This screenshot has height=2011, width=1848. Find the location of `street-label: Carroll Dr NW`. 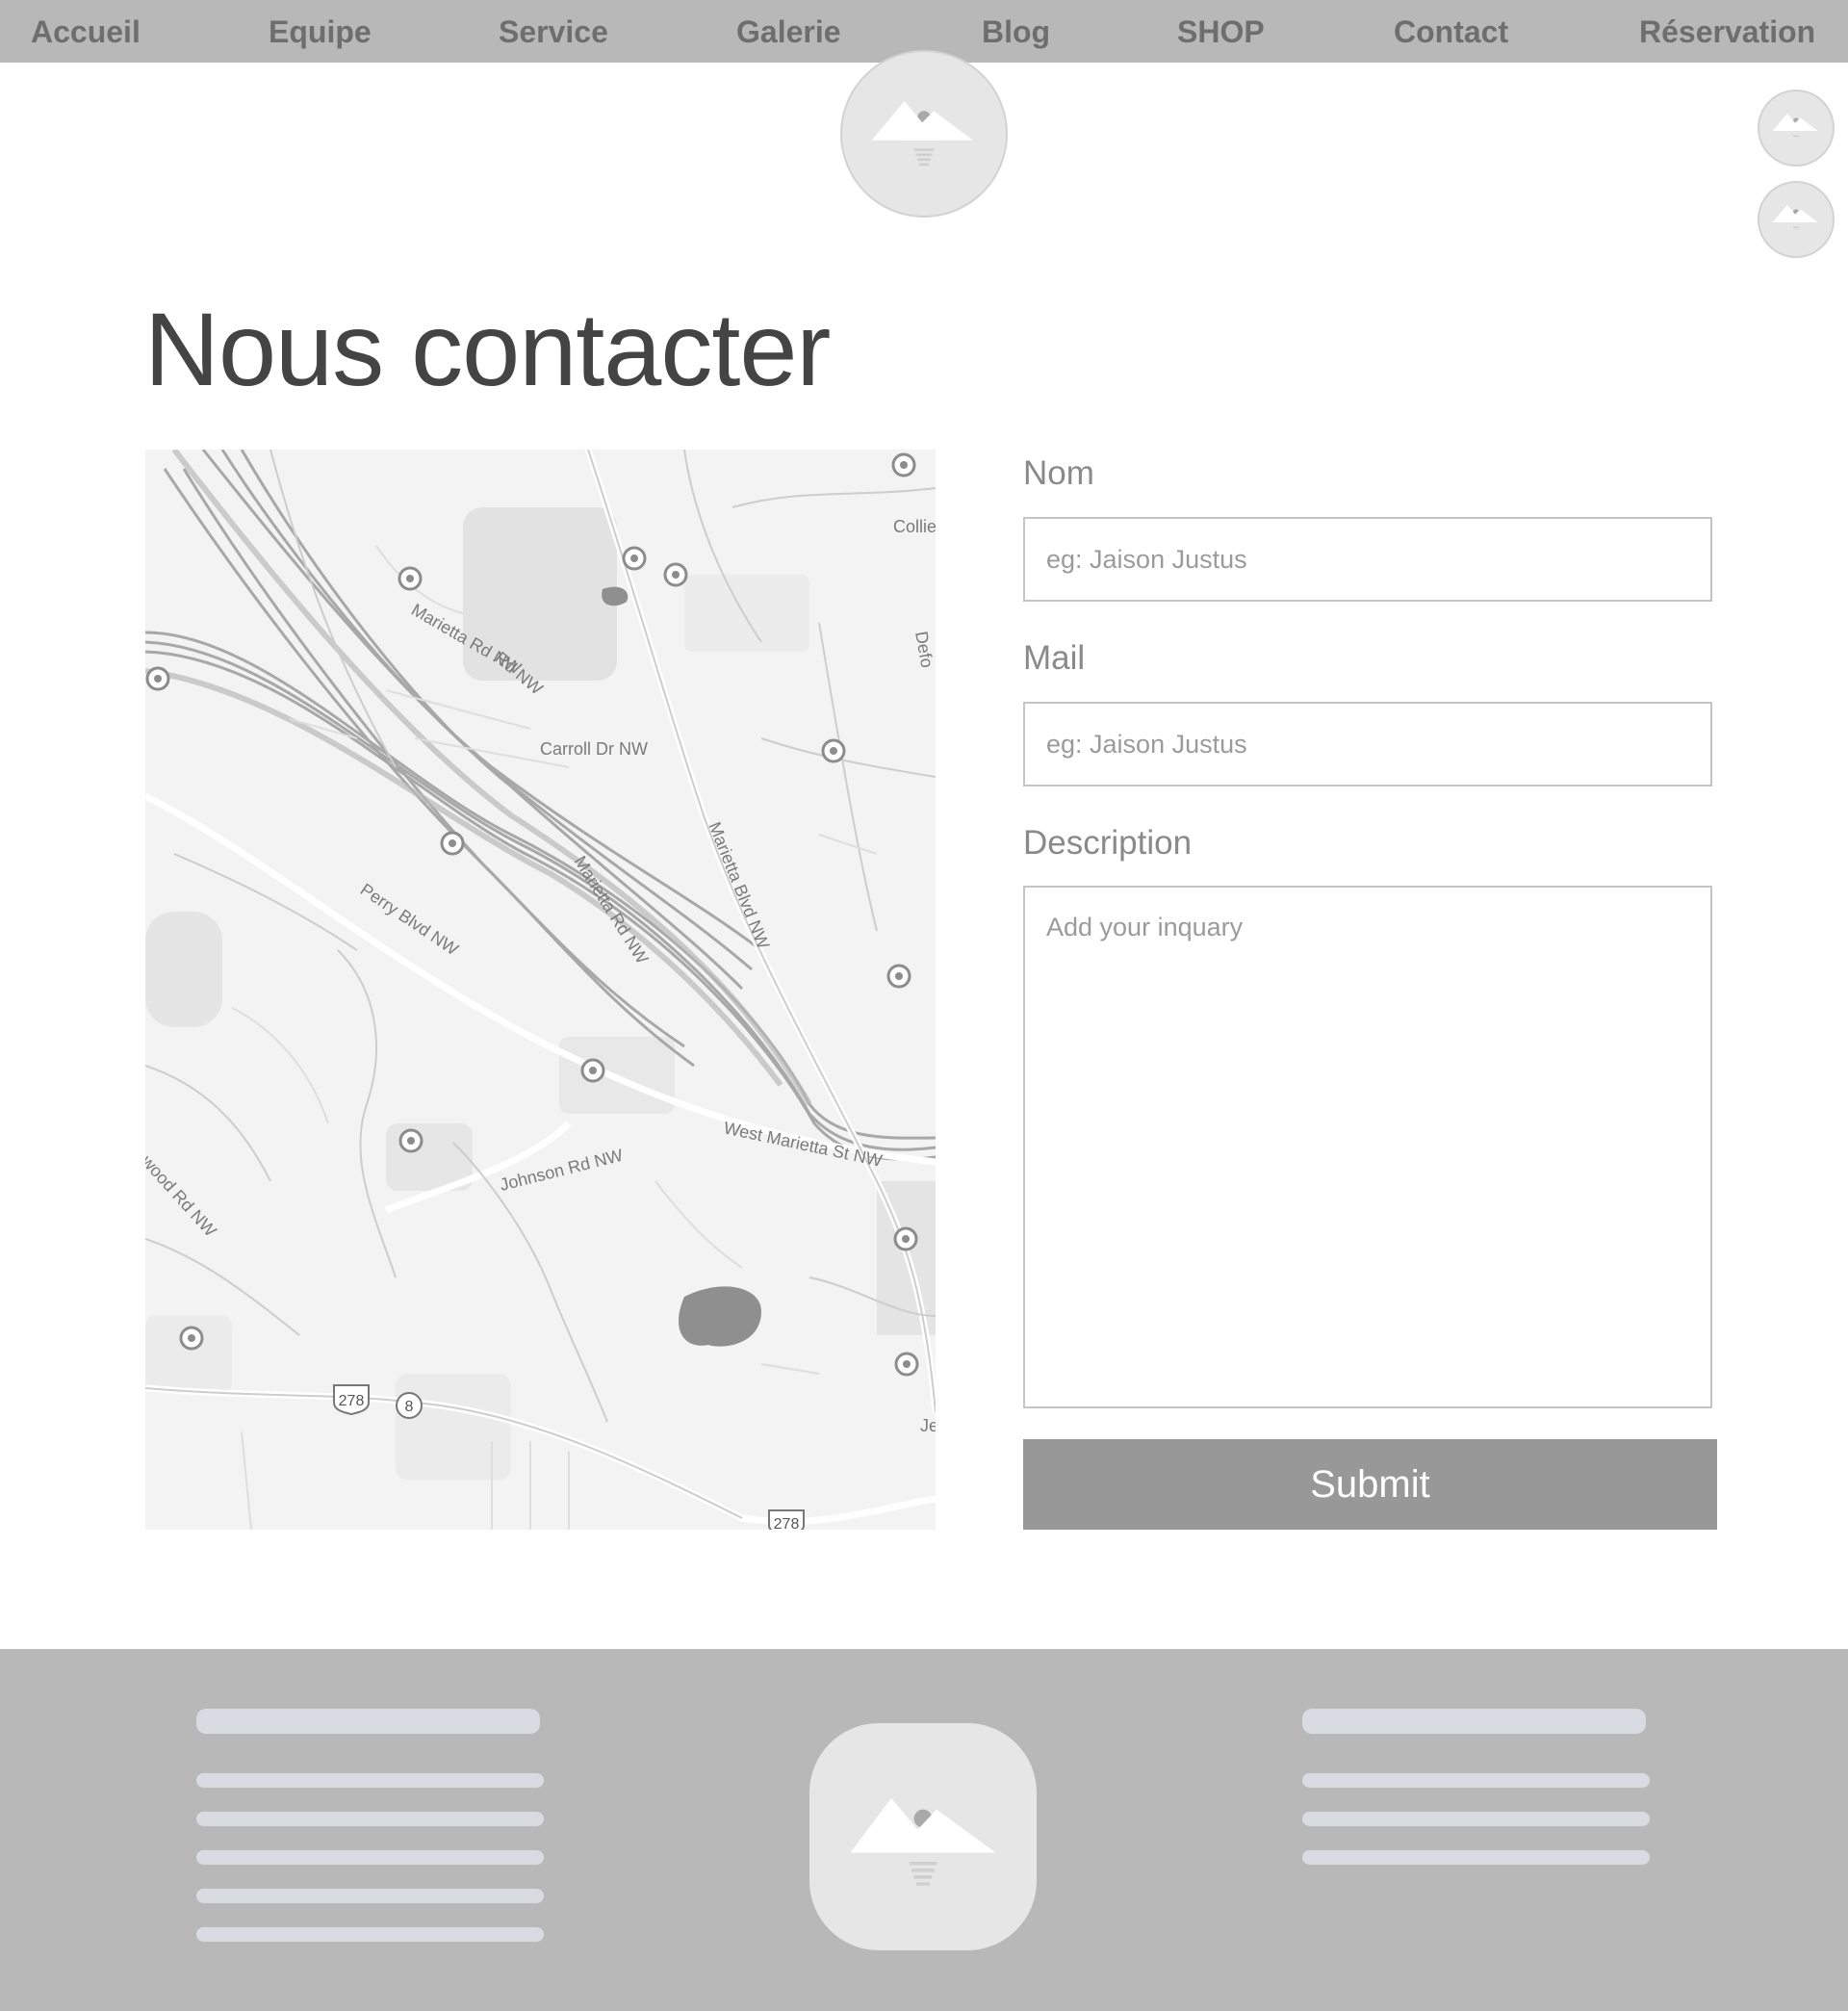

street-label: Carroll Dr NW is located at coordinates (594, 749).